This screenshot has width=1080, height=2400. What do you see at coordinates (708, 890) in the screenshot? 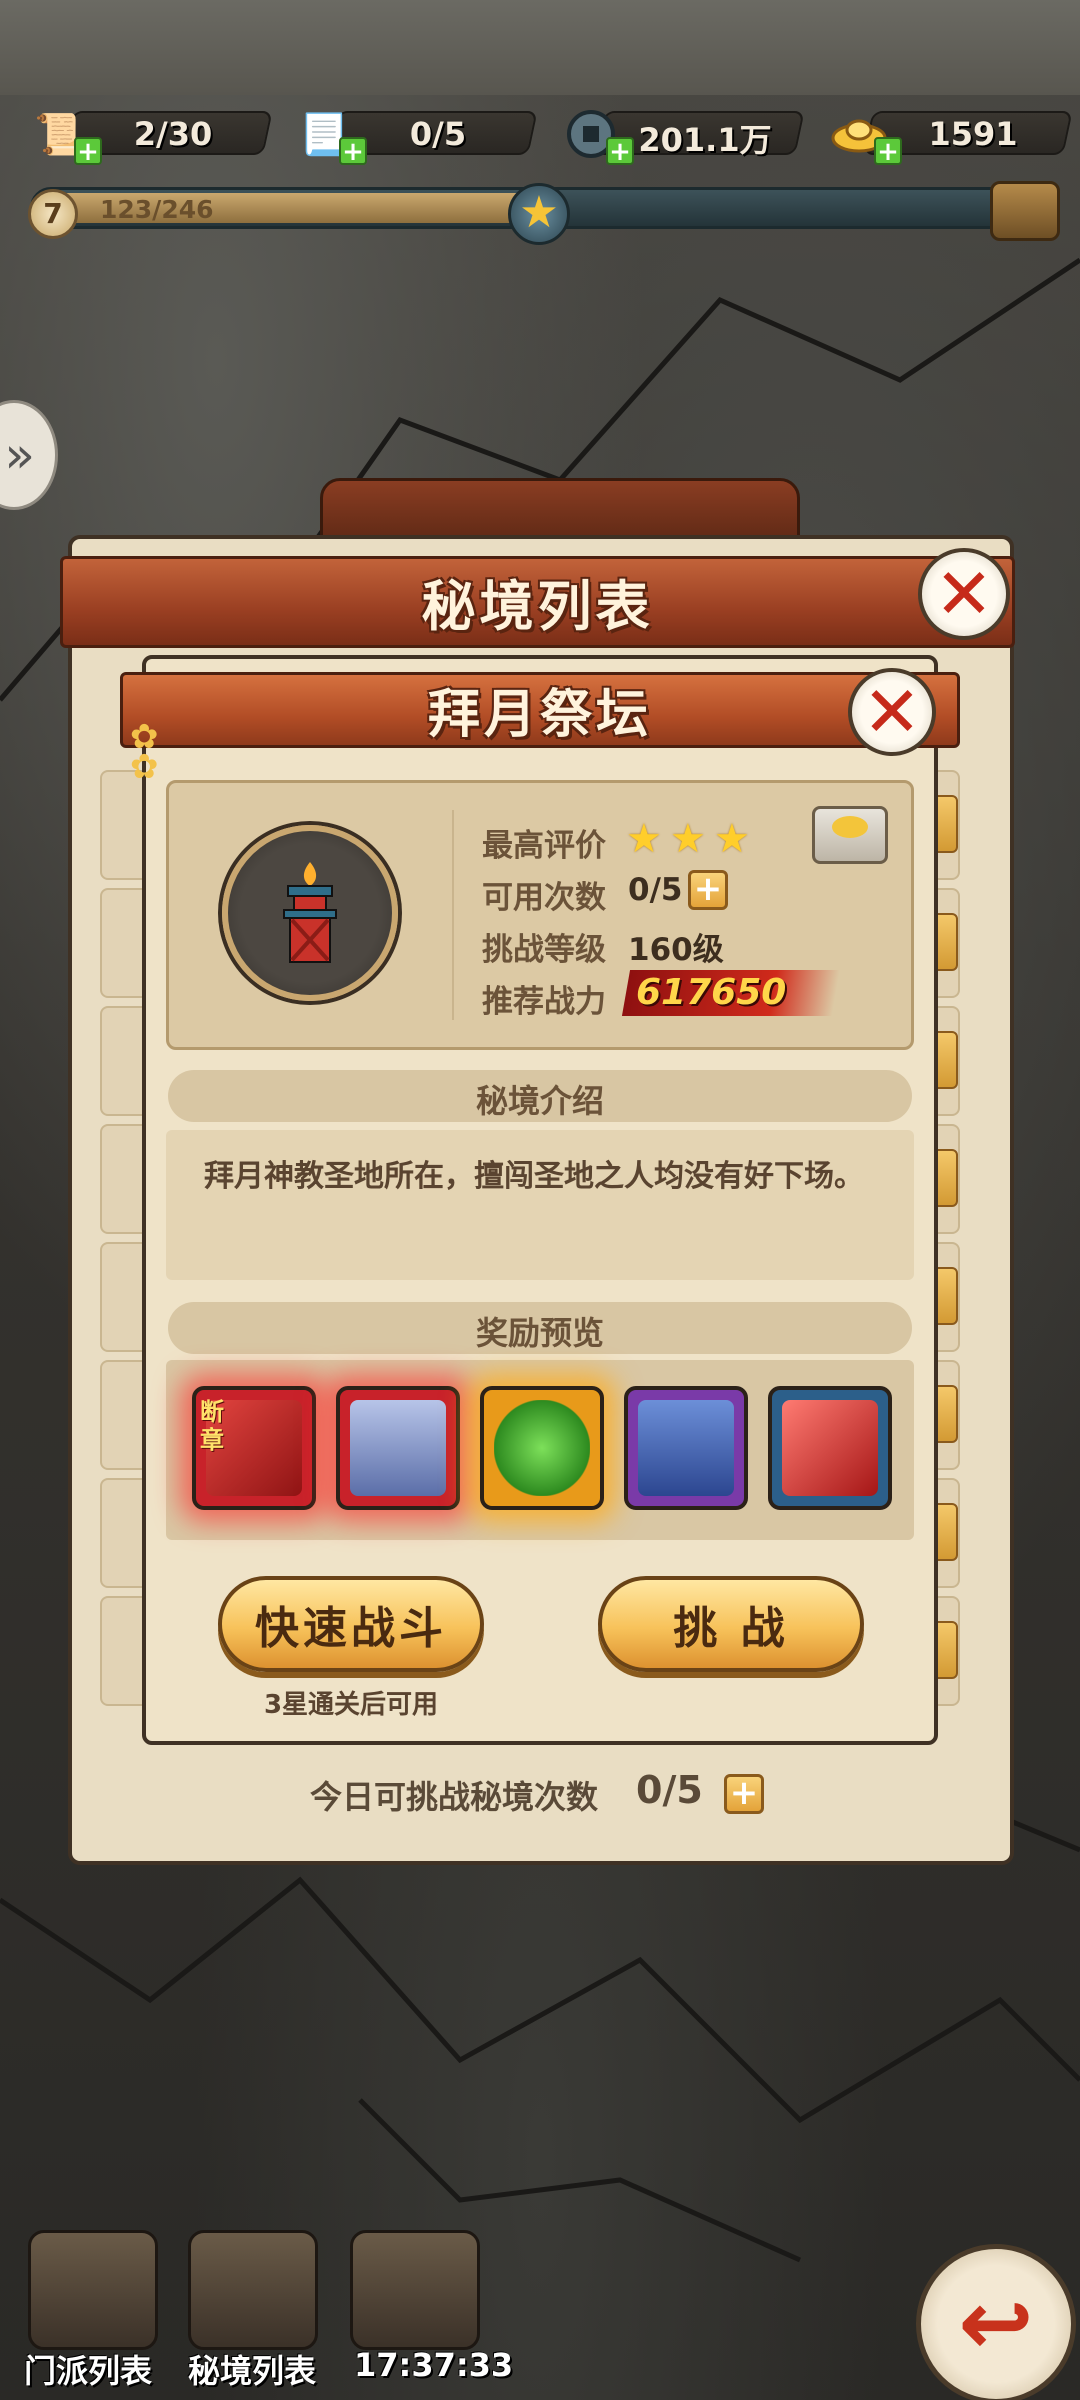
I see `add-uses-button: +` at bounding box center [708, 890].